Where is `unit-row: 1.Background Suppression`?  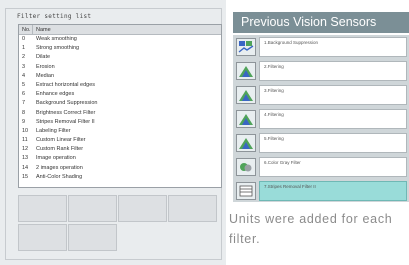 unit-row: 1.Background Suppression is located at coordinates (321, 47).